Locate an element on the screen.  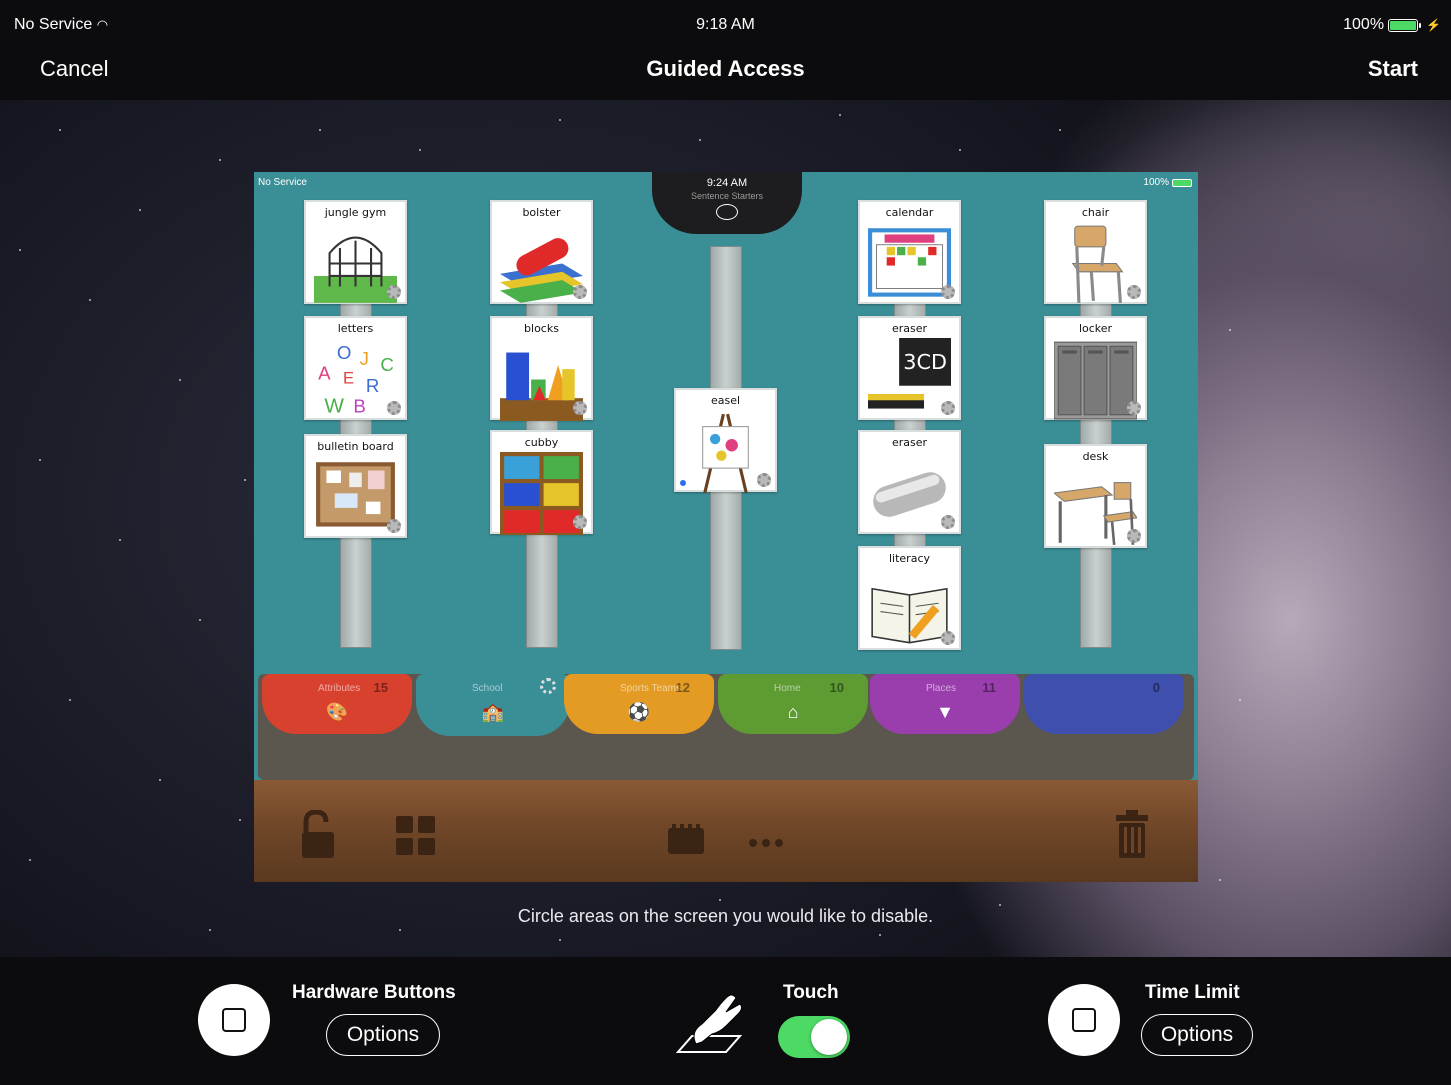
app-battery: 100% is located at coordinates (1167, 182).